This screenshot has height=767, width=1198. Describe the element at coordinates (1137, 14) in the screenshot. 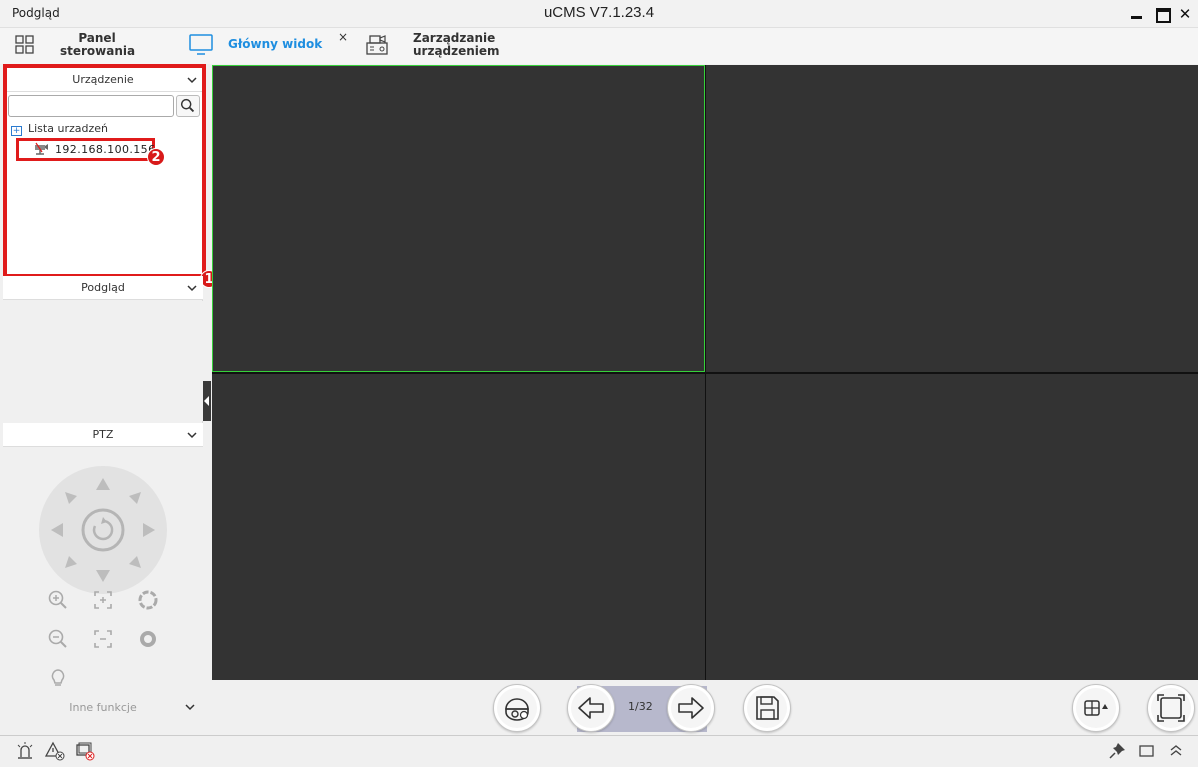

I see `minimize-button` at that location.